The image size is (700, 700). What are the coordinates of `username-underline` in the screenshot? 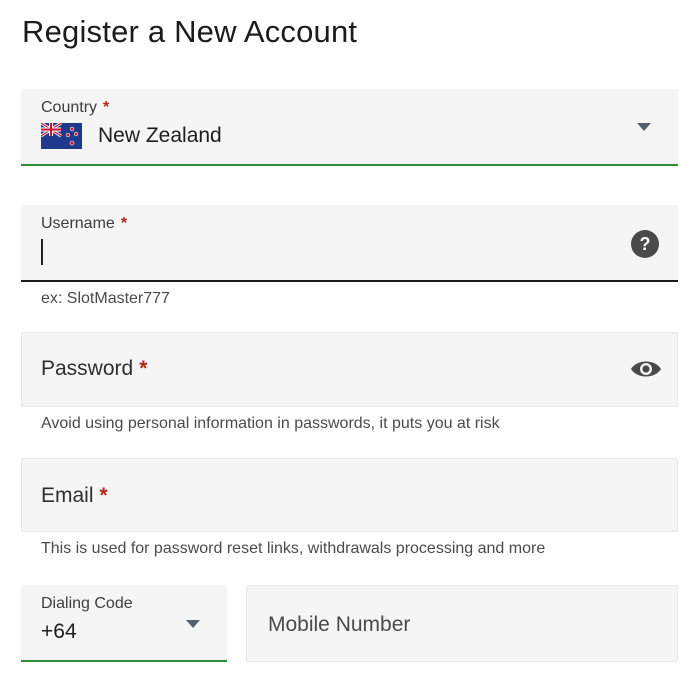 It's located at (349, 281).